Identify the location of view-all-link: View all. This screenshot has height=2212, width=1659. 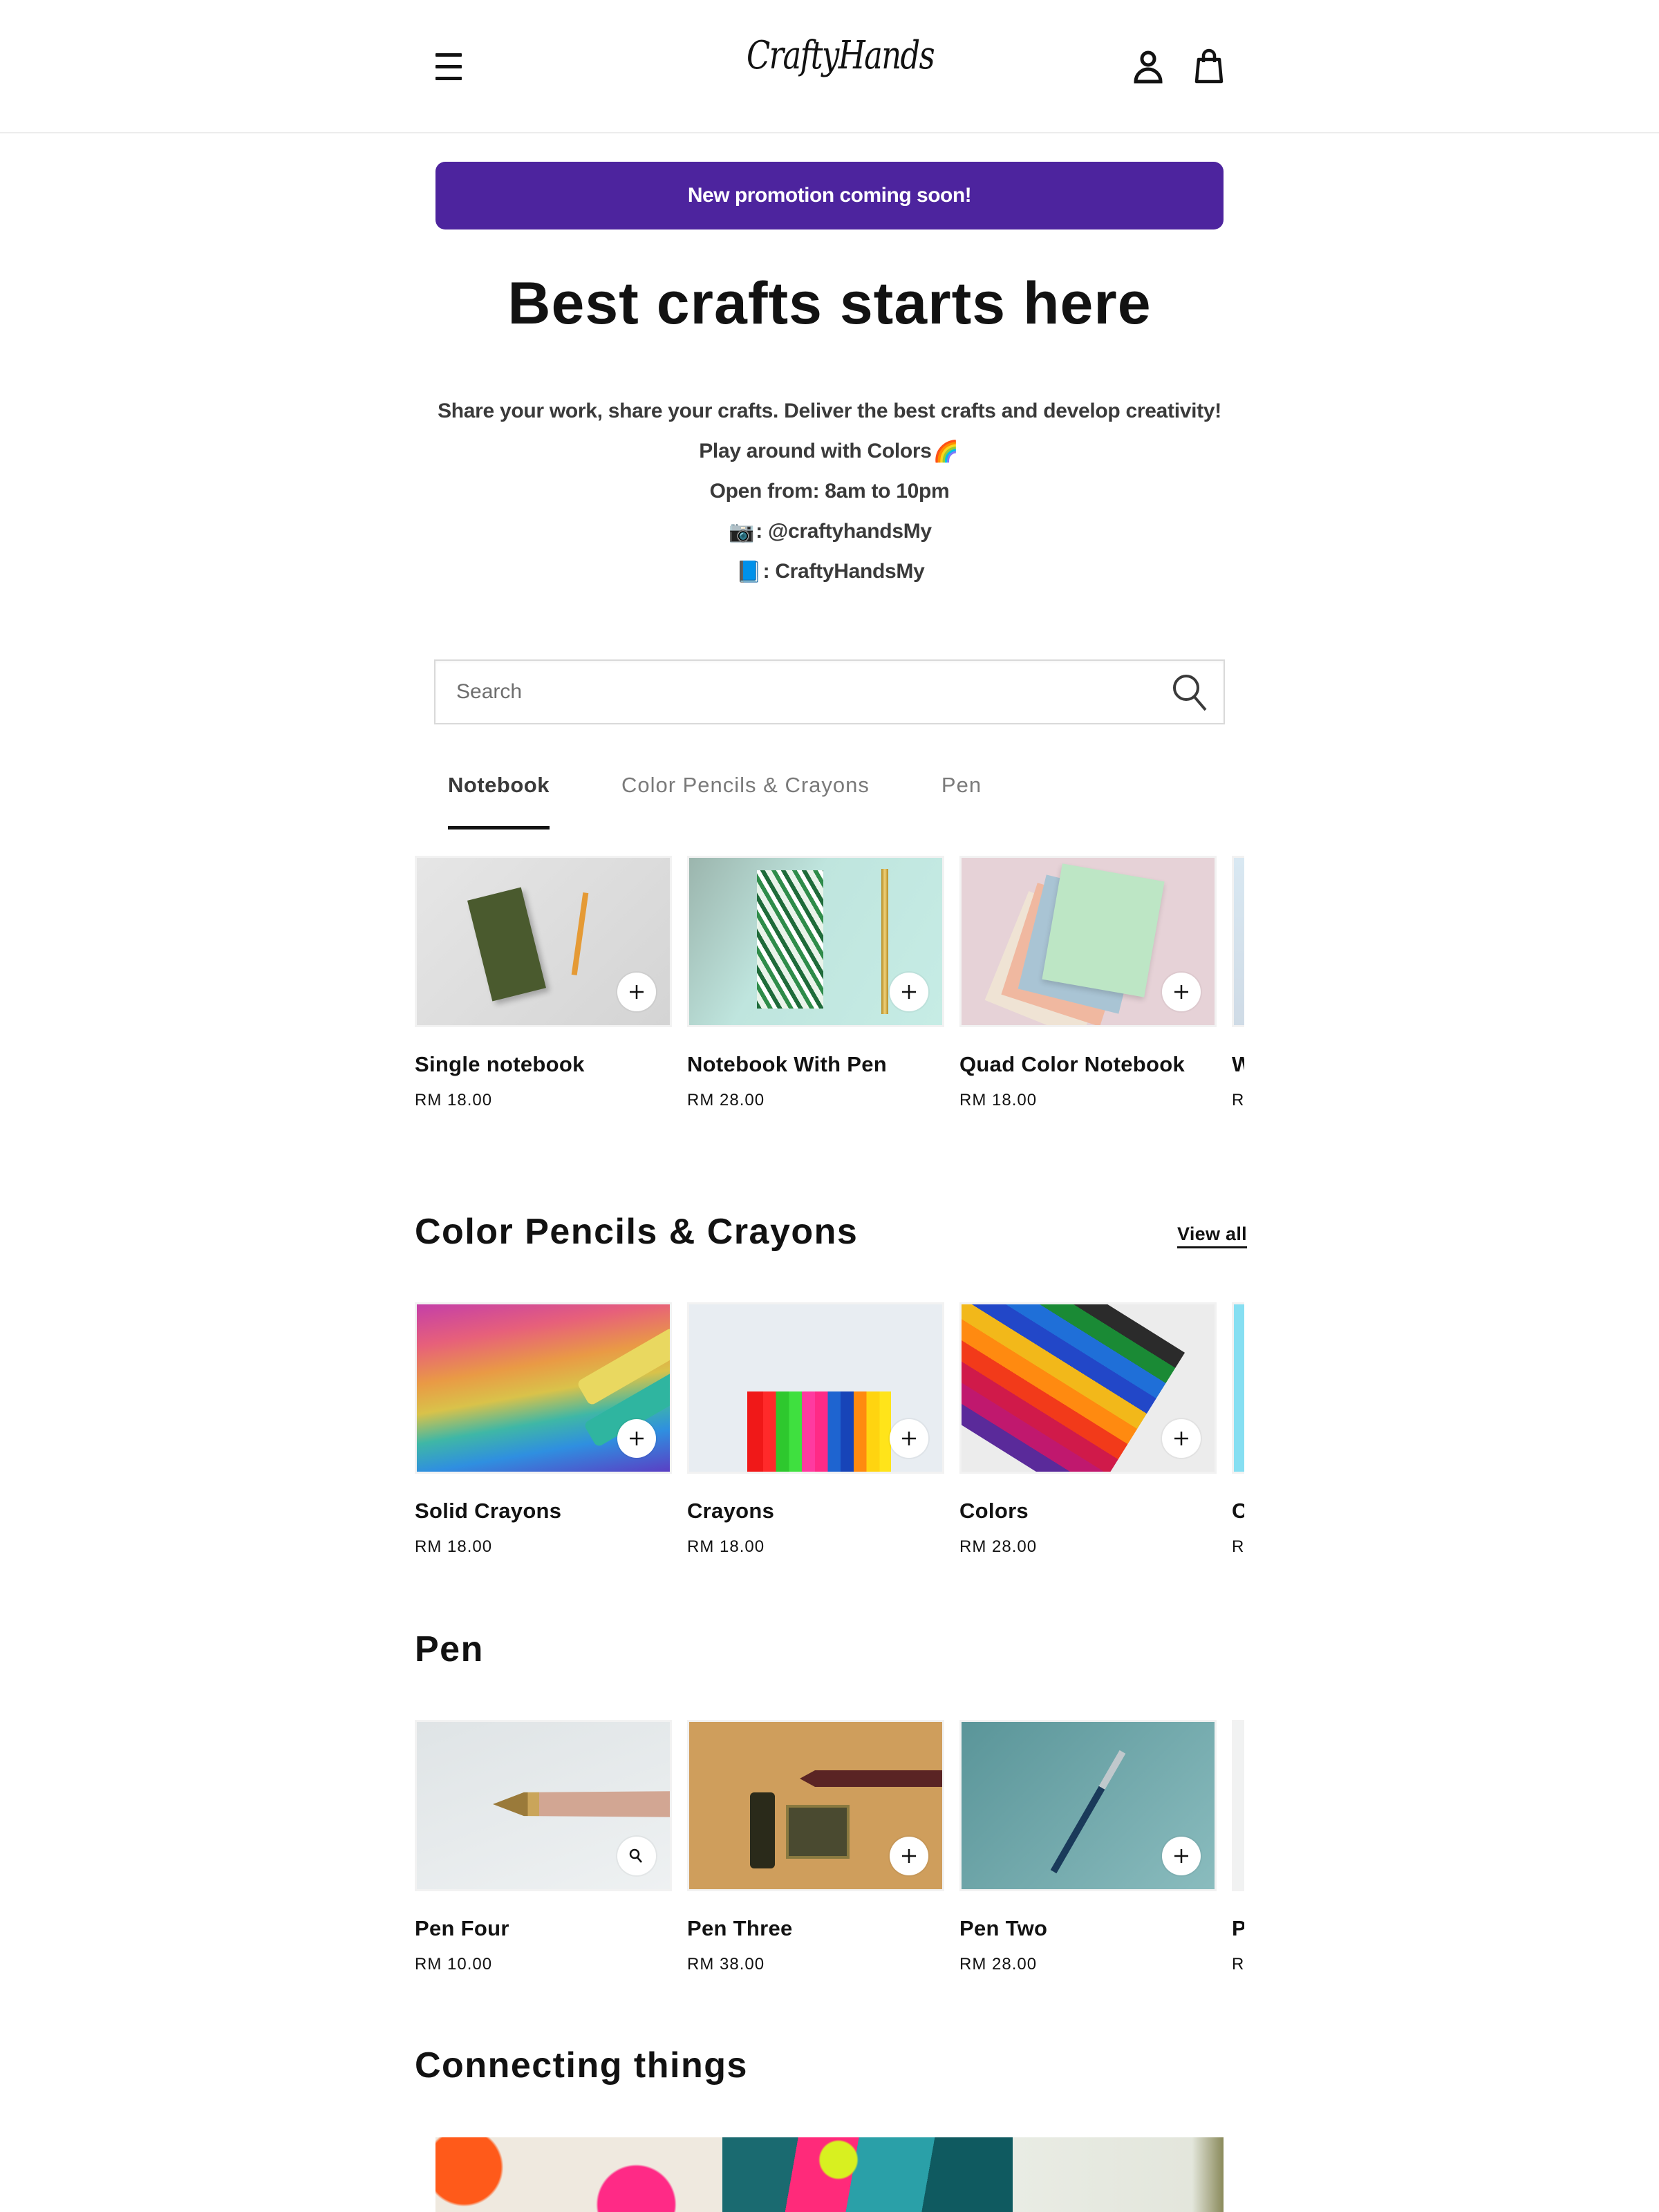
(1212, 1236).